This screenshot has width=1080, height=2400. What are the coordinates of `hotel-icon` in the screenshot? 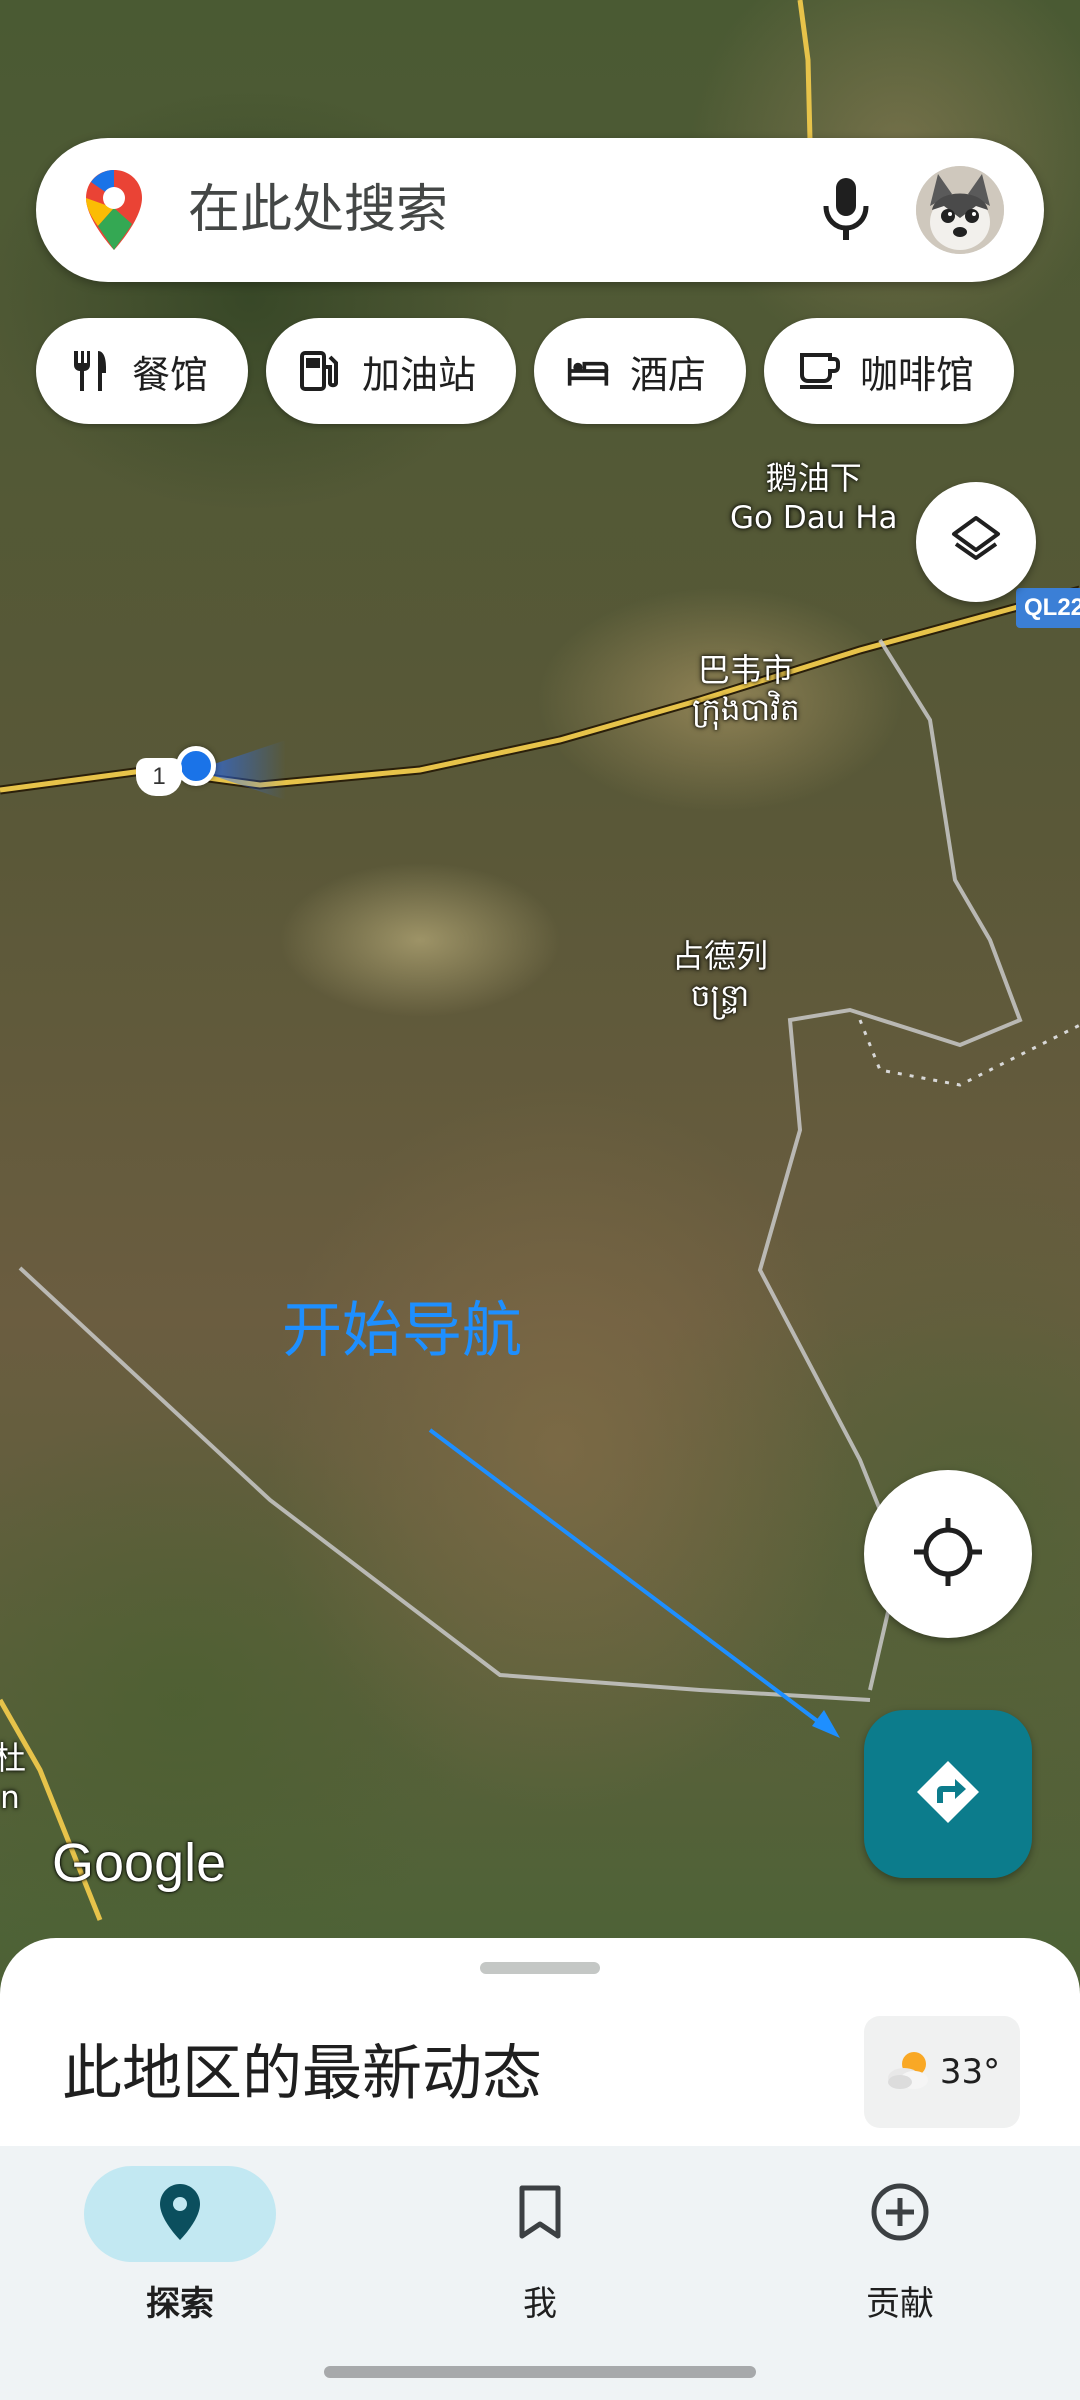 It's located at (588, 371).